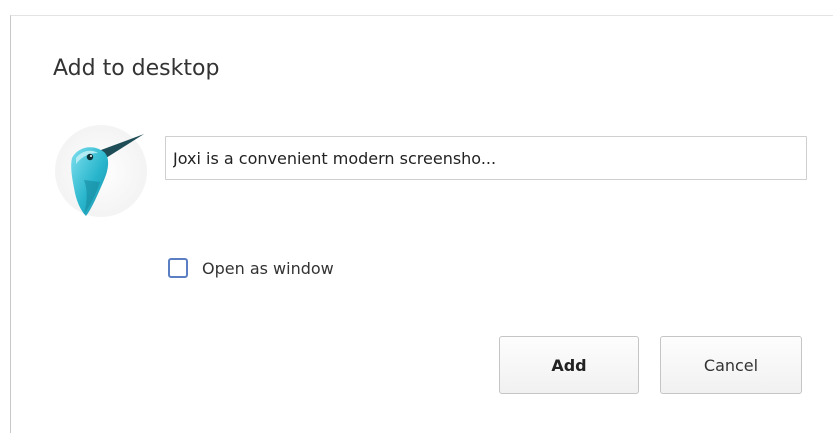  I want to click on open-as-window-checkbox, so click(178, 268).